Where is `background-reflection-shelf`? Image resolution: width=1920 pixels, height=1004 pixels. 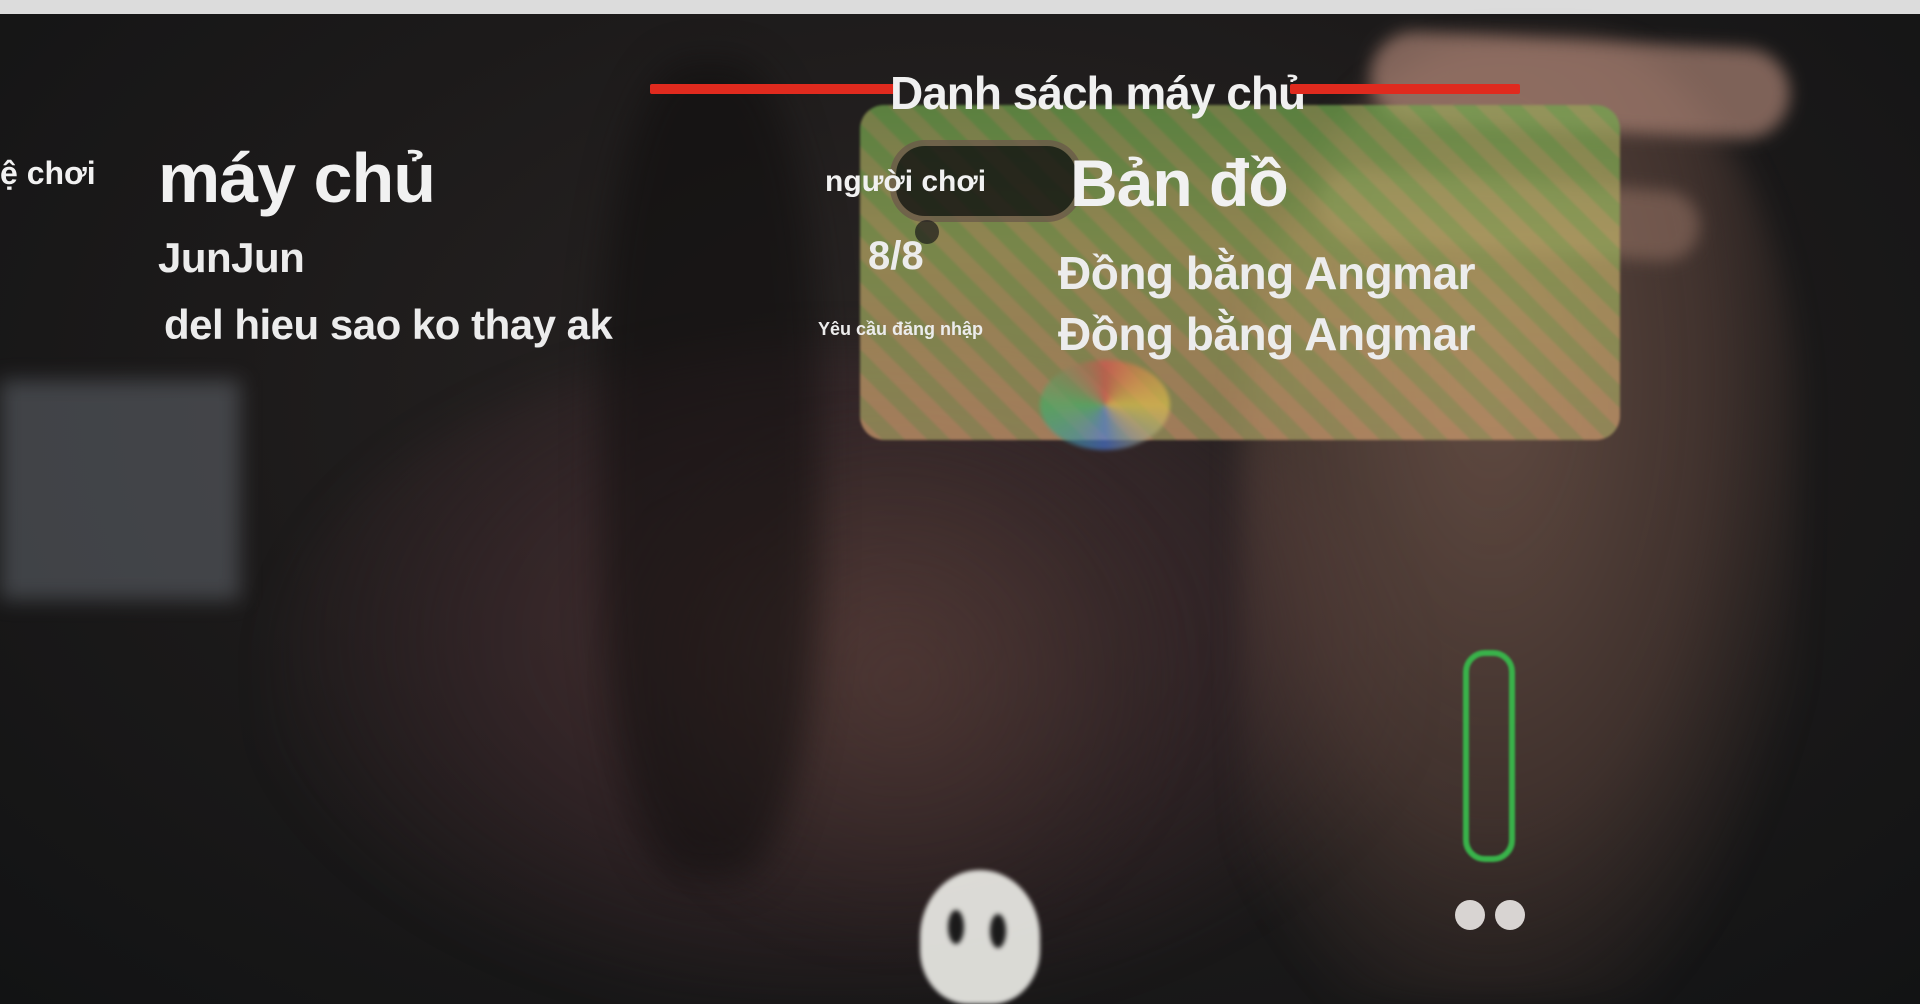 background-reflection-shelf is located at coordinates (120, 490).